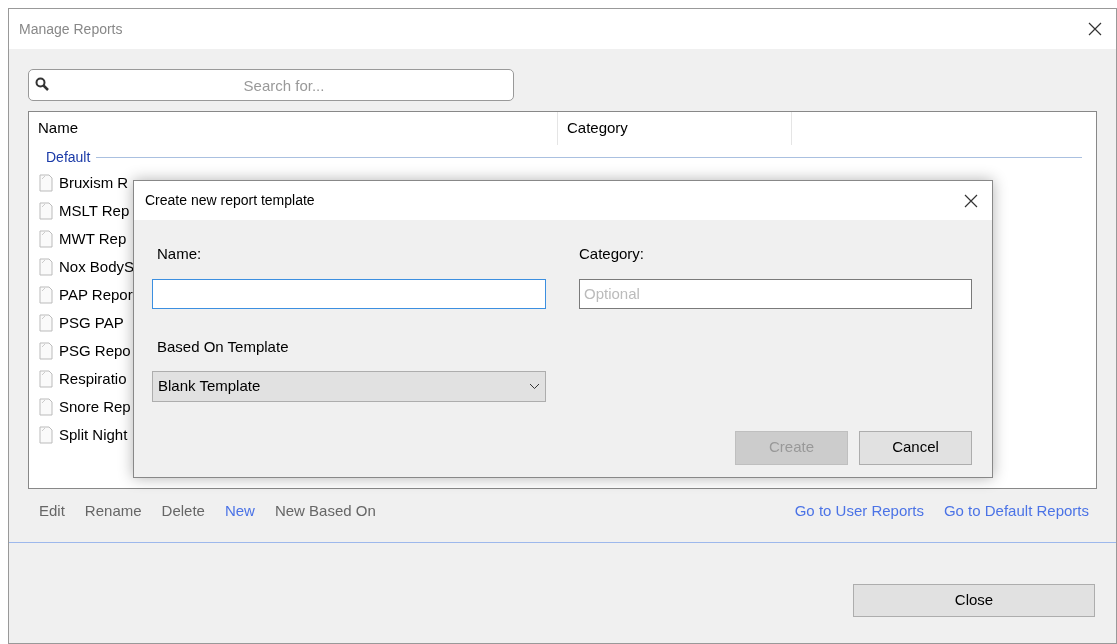 The height and width of the screenshot is (644, 1117). What do you see at coordinates (71, 29) in the screenshot?
I see `window-title: Manage Reports` at bounding box center [71, 29].